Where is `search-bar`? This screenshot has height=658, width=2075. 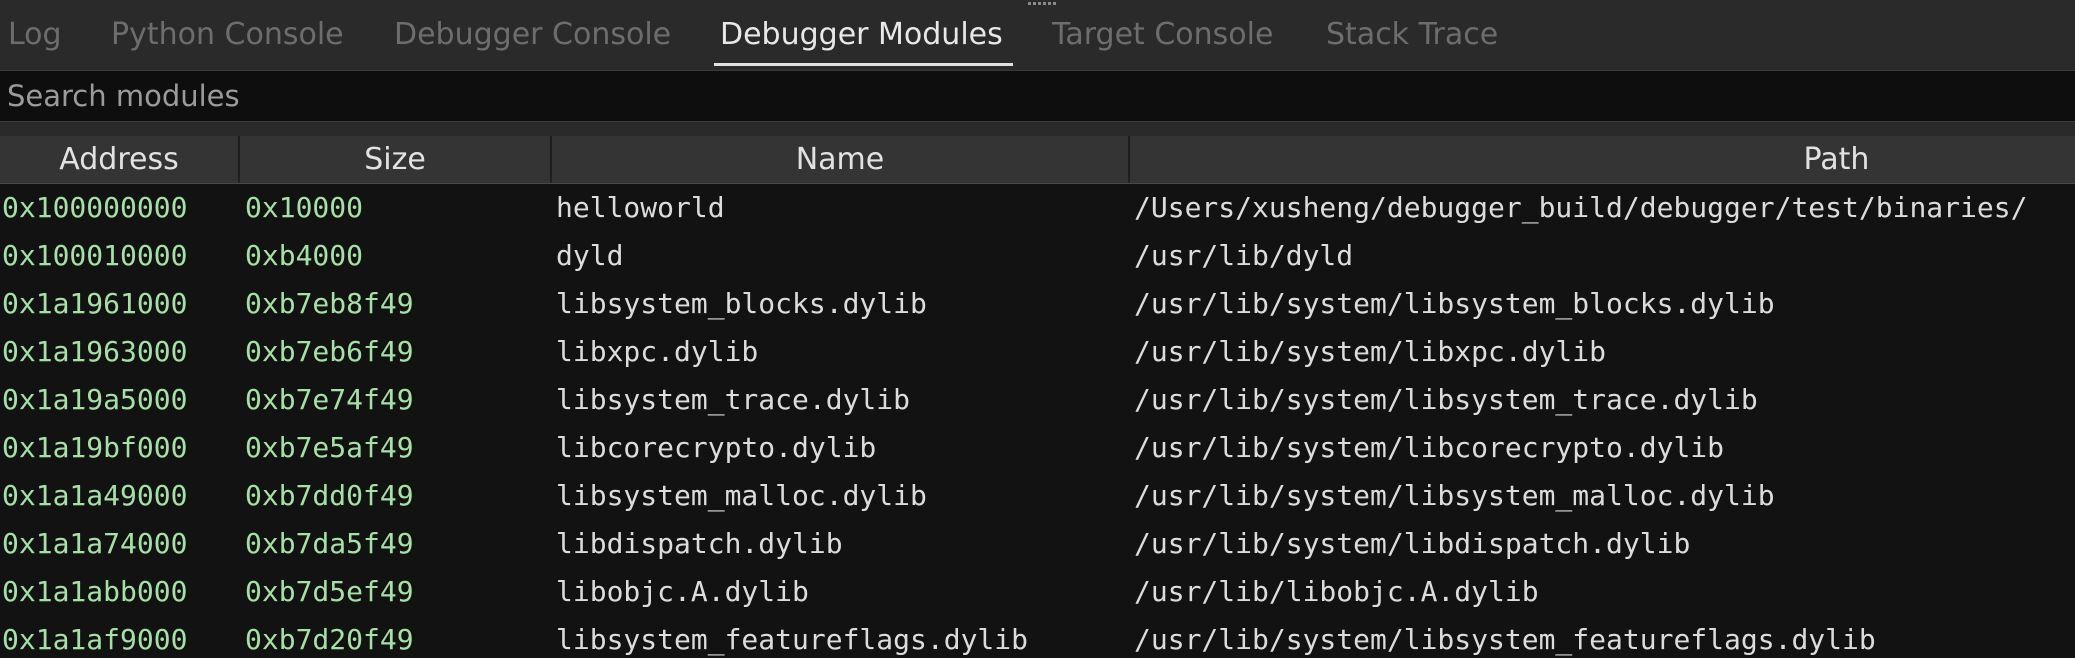
search-bar is located at coordinates (1037, 96).